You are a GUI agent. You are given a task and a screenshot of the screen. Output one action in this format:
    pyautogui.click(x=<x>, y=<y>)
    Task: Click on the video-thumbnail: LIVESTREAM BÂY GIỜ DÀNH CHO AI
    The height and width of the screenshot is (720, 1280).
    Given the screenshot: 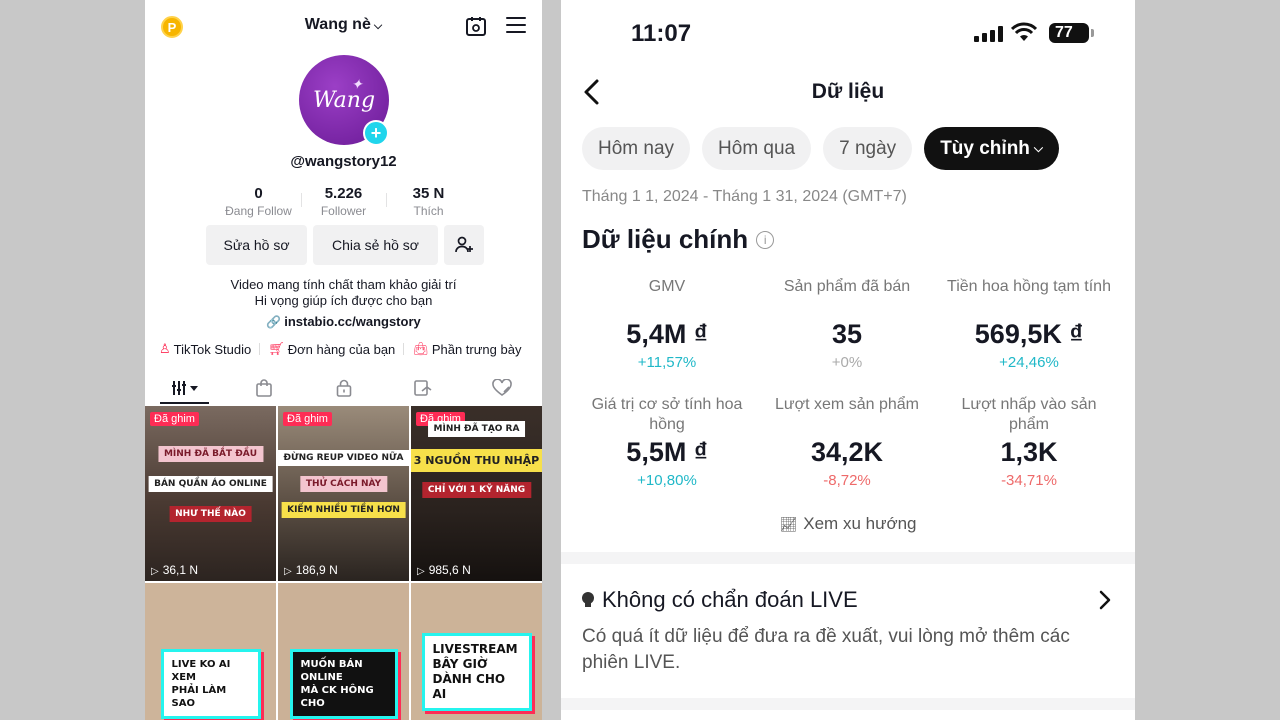 What is the action you would take?
    pyautogui.click(x=476, y=651)
    